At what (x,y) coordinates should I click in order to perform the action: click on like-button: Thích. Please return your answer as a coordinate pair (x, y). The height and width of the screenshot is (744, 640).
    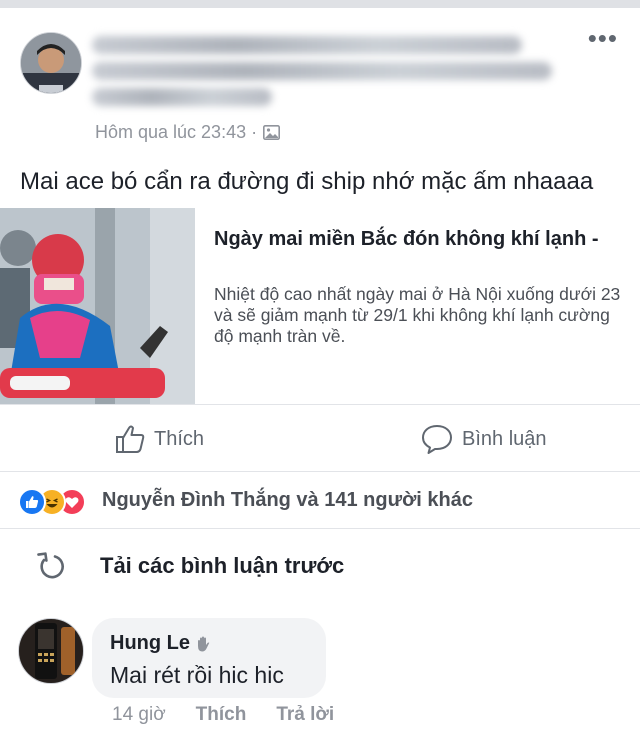
    Looking at the image, I should click on (159, 439).